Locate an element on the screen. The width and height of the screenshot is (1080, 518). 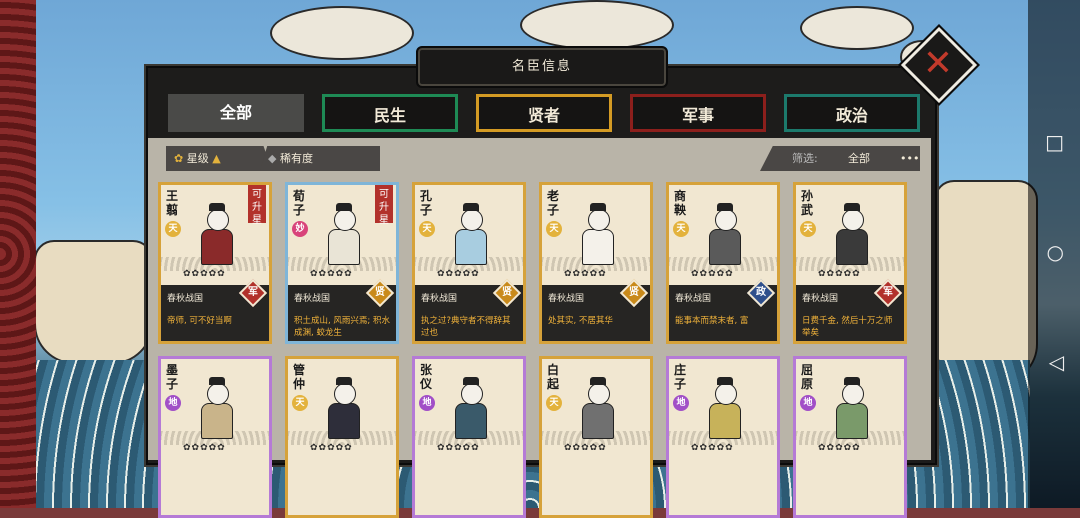
minister-quote: 执之过?典守者不得辞其过也 is located at coordinates (466, 327).